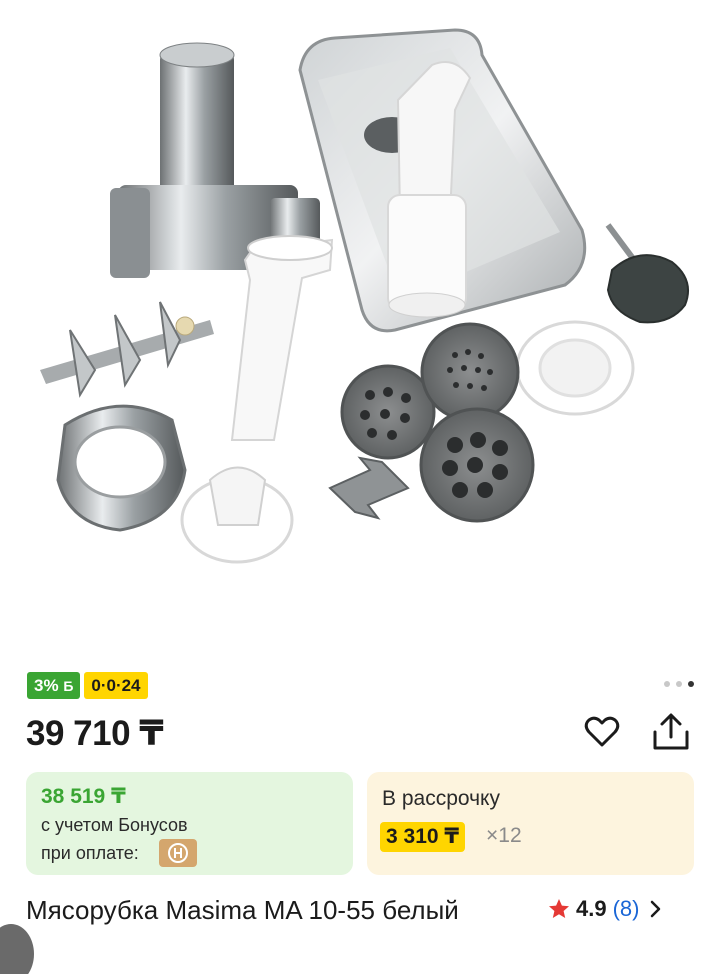 The image size is (720, 974). Describe the element at coordinates (90, 853) in the screenshot. I see `bonus-payment-caption: при оплате:` at that location.